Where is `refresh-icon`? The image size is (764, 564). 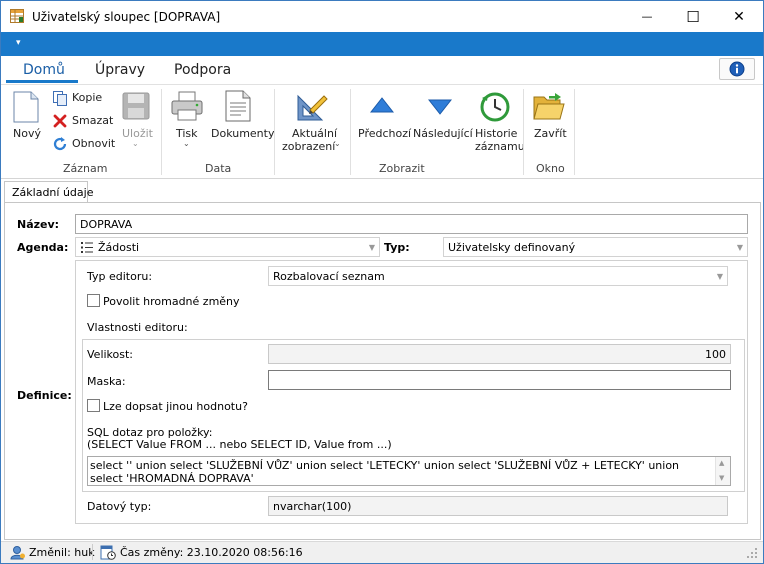
refresh-icon is located at coordinates (60, 144).